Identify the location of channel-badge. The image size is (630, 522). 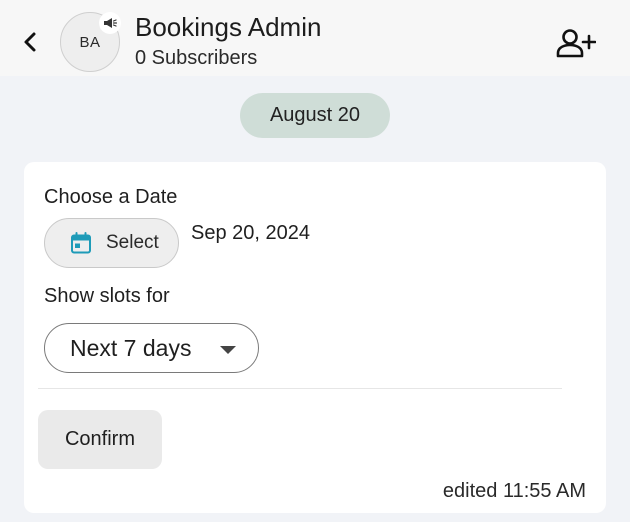
(110, 23).